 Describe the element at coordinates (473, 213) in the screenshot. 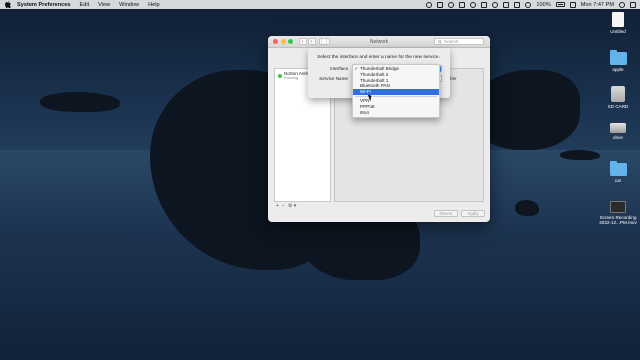

I see `apply-button: Apply` at that location.